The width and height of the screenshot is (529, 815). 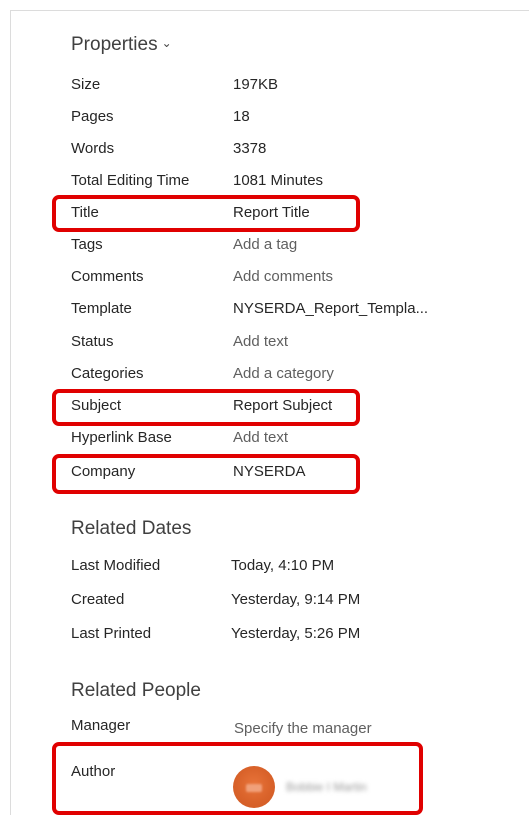 What do you see at coordinates (206, 407) in the screenshot?
I see `subject-highlight-box` at bounding box center [206, 407].